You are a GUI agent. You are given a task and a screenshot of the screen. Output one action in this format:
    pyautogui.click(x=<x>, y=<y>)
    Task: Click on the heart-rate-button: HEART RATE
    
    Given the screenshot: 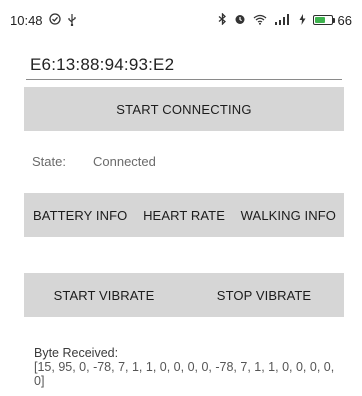 What is the action you would take?
    pyautogui.click(x=184, y=215)
    